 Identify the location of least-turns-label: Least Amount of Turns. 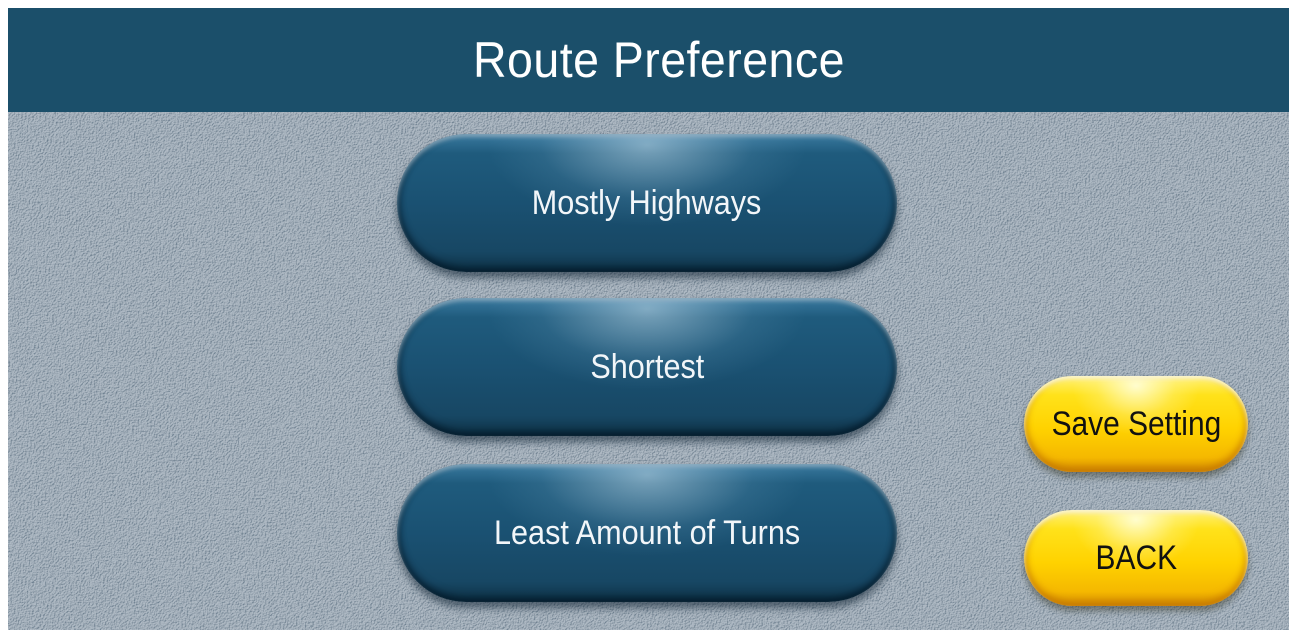
(647, 532).